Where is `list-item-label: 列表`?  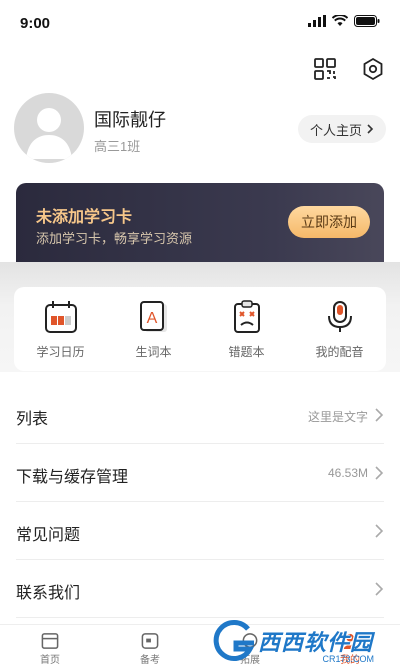 list-item-label: 列表 is located at coordinates (32, 419).